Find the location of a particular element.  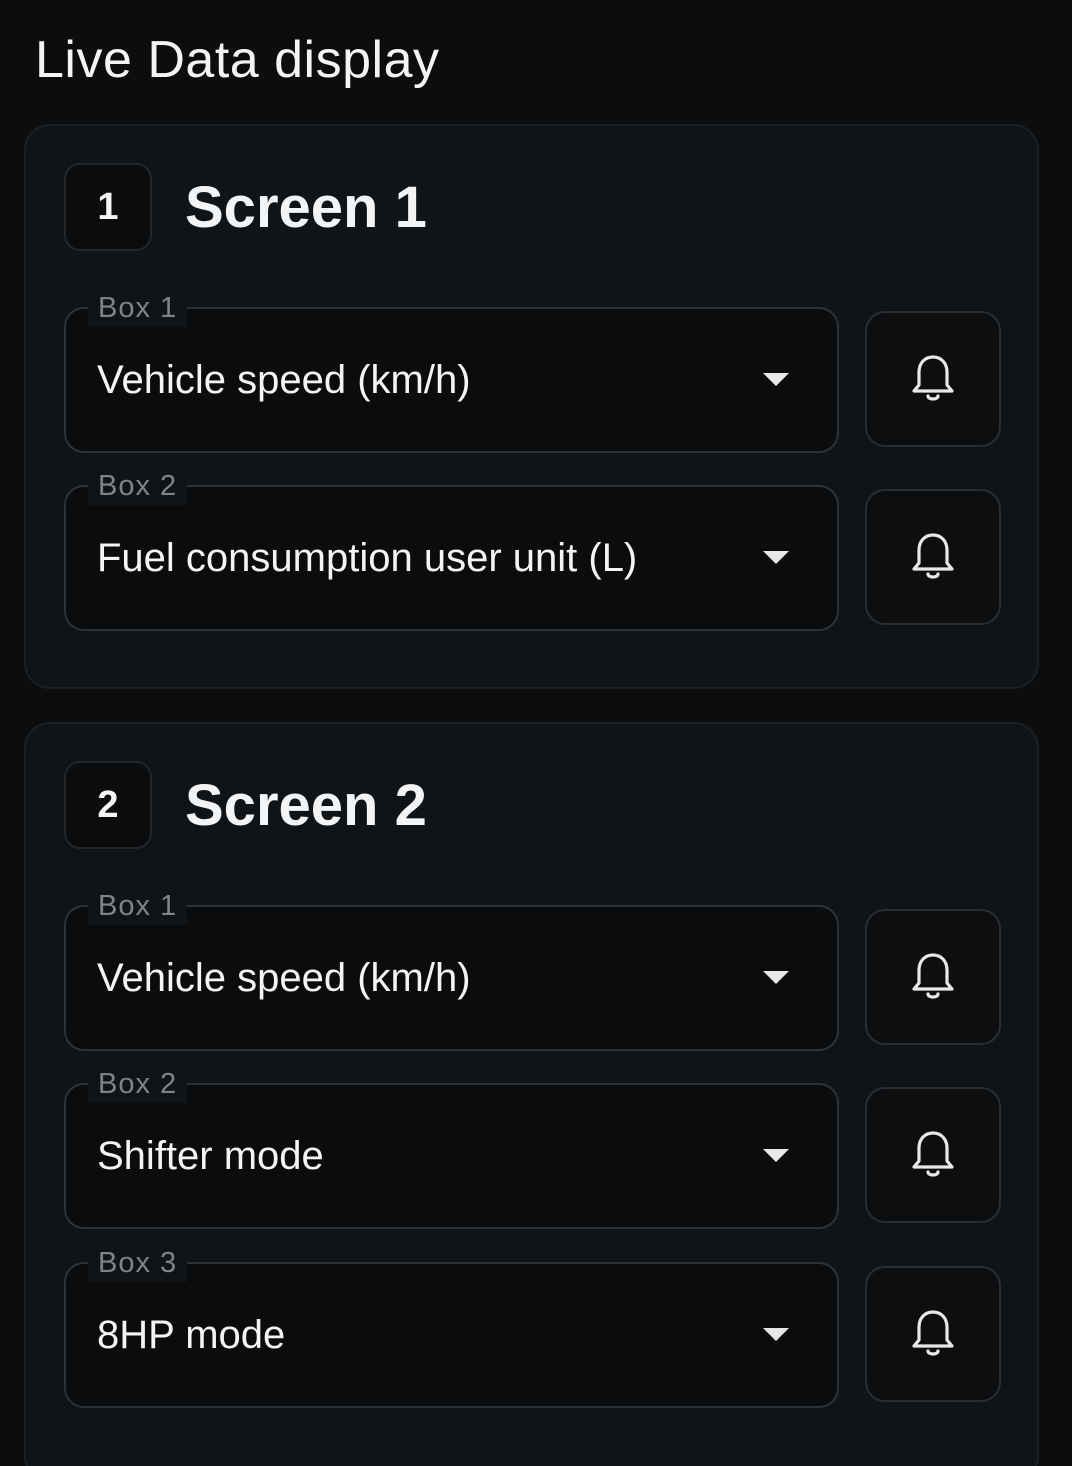

screen-title: Screen 1 is located at coordinates (306, 207).